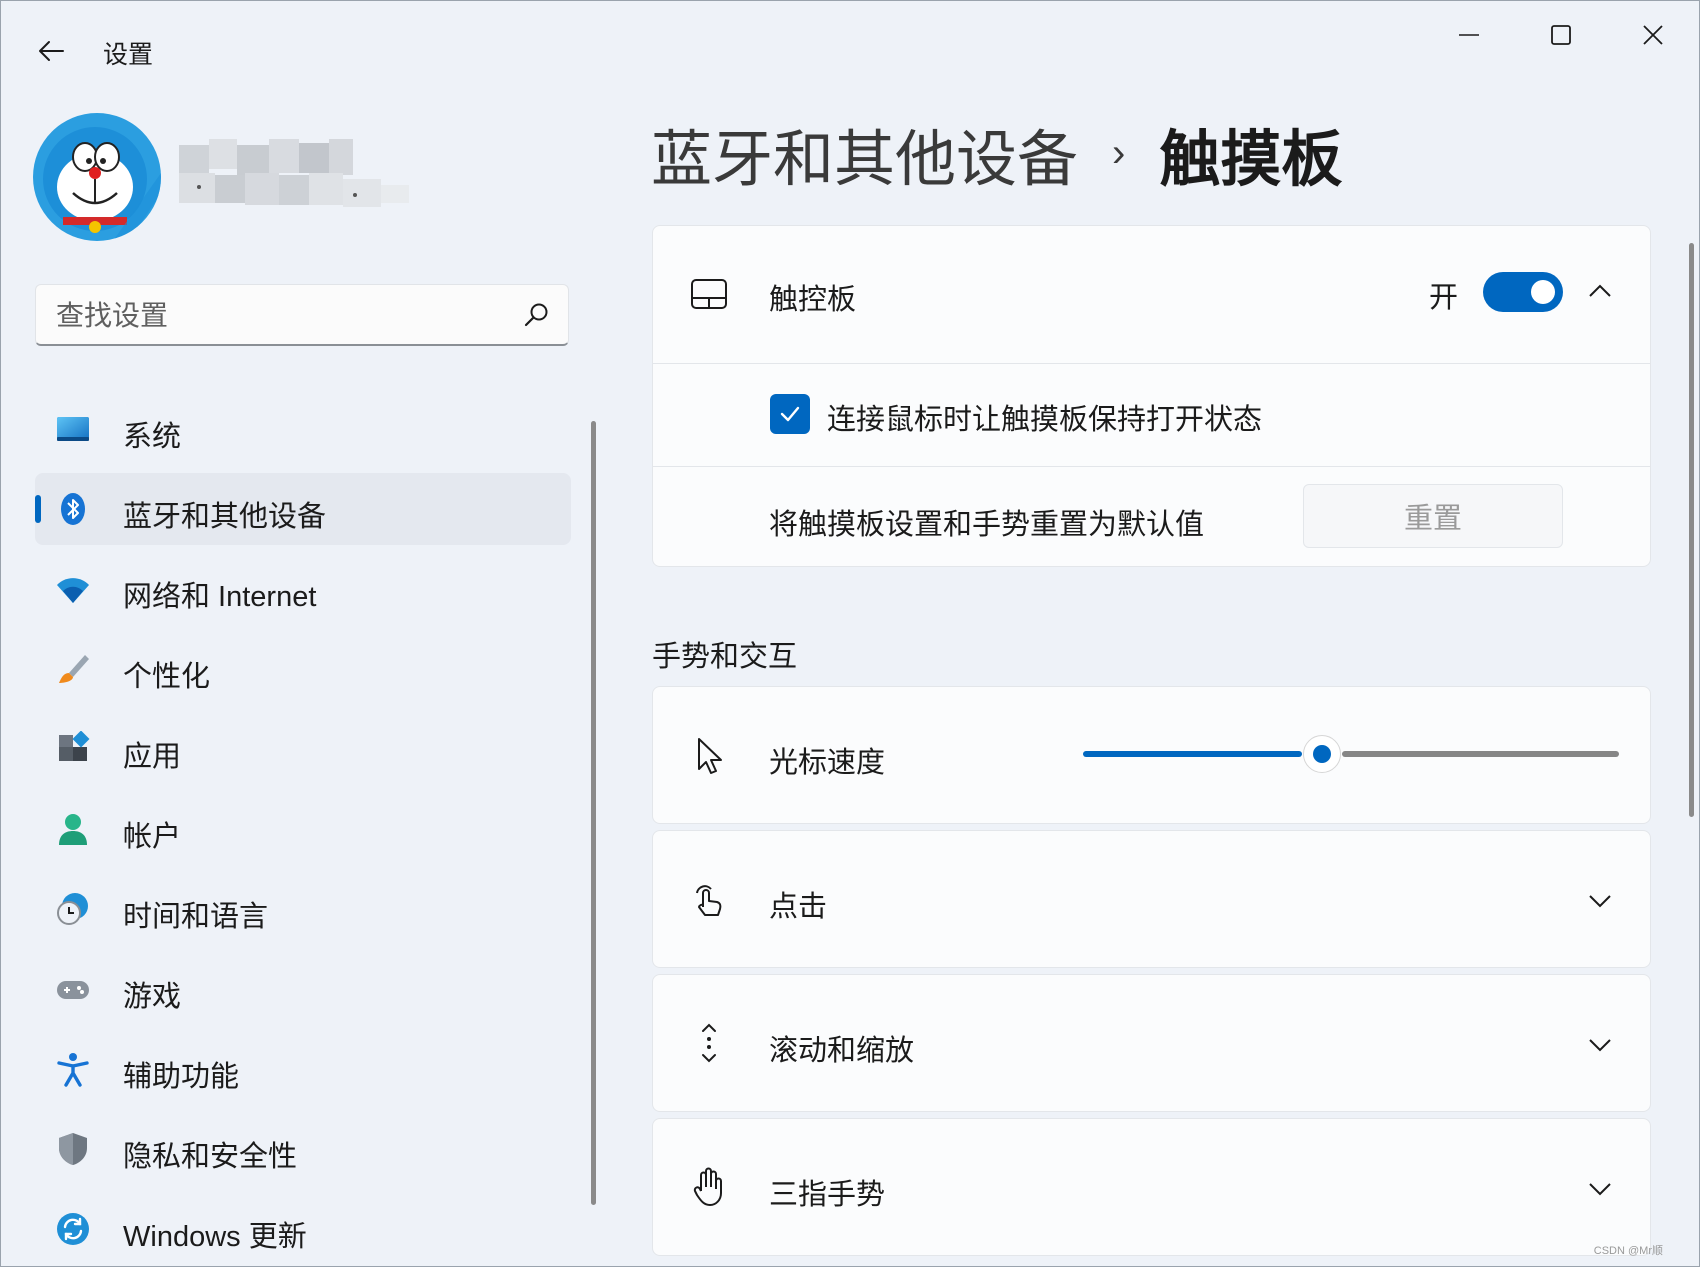  Describe the element at coordinates (725, 657) in the screenshot. I see `section-title: 手势和交互` at that location.